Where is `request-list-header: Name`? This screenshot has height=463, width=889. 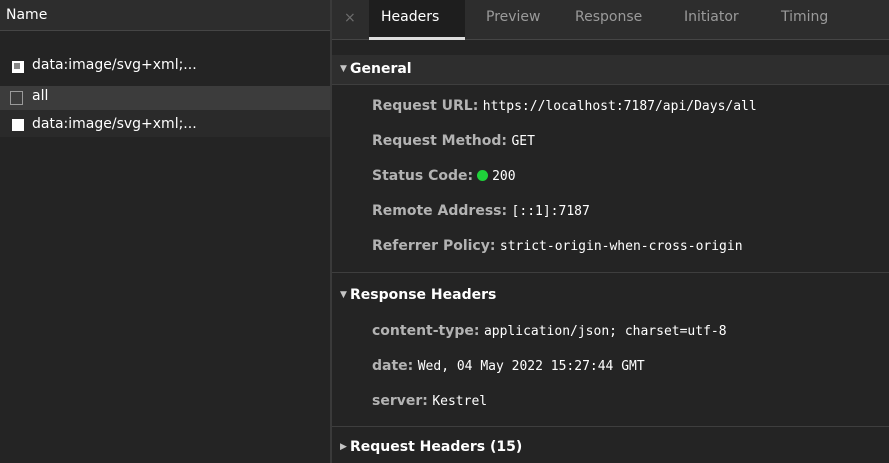
request-list-header: Name is located at coordinates (165, 15).